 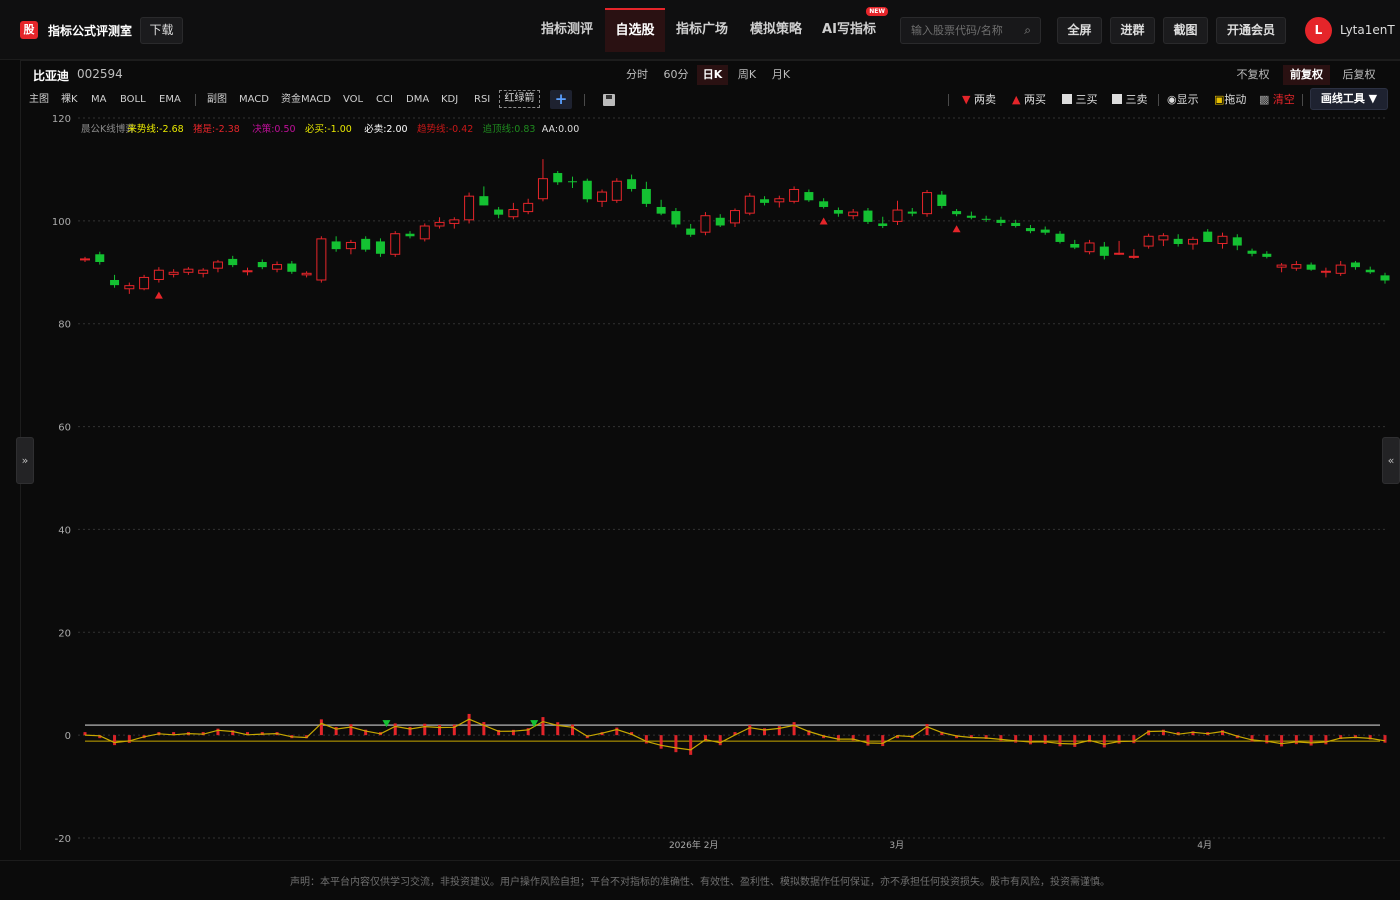 What do you see at coordinates (61, 119) in the screenshot?
I see `y-tick-label: 120` at bounding box center [61, 119].